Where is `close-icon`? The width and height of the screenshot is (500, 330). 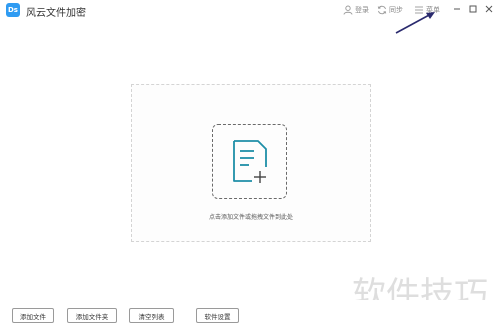
close-icon is located at coordinates (489, 9).